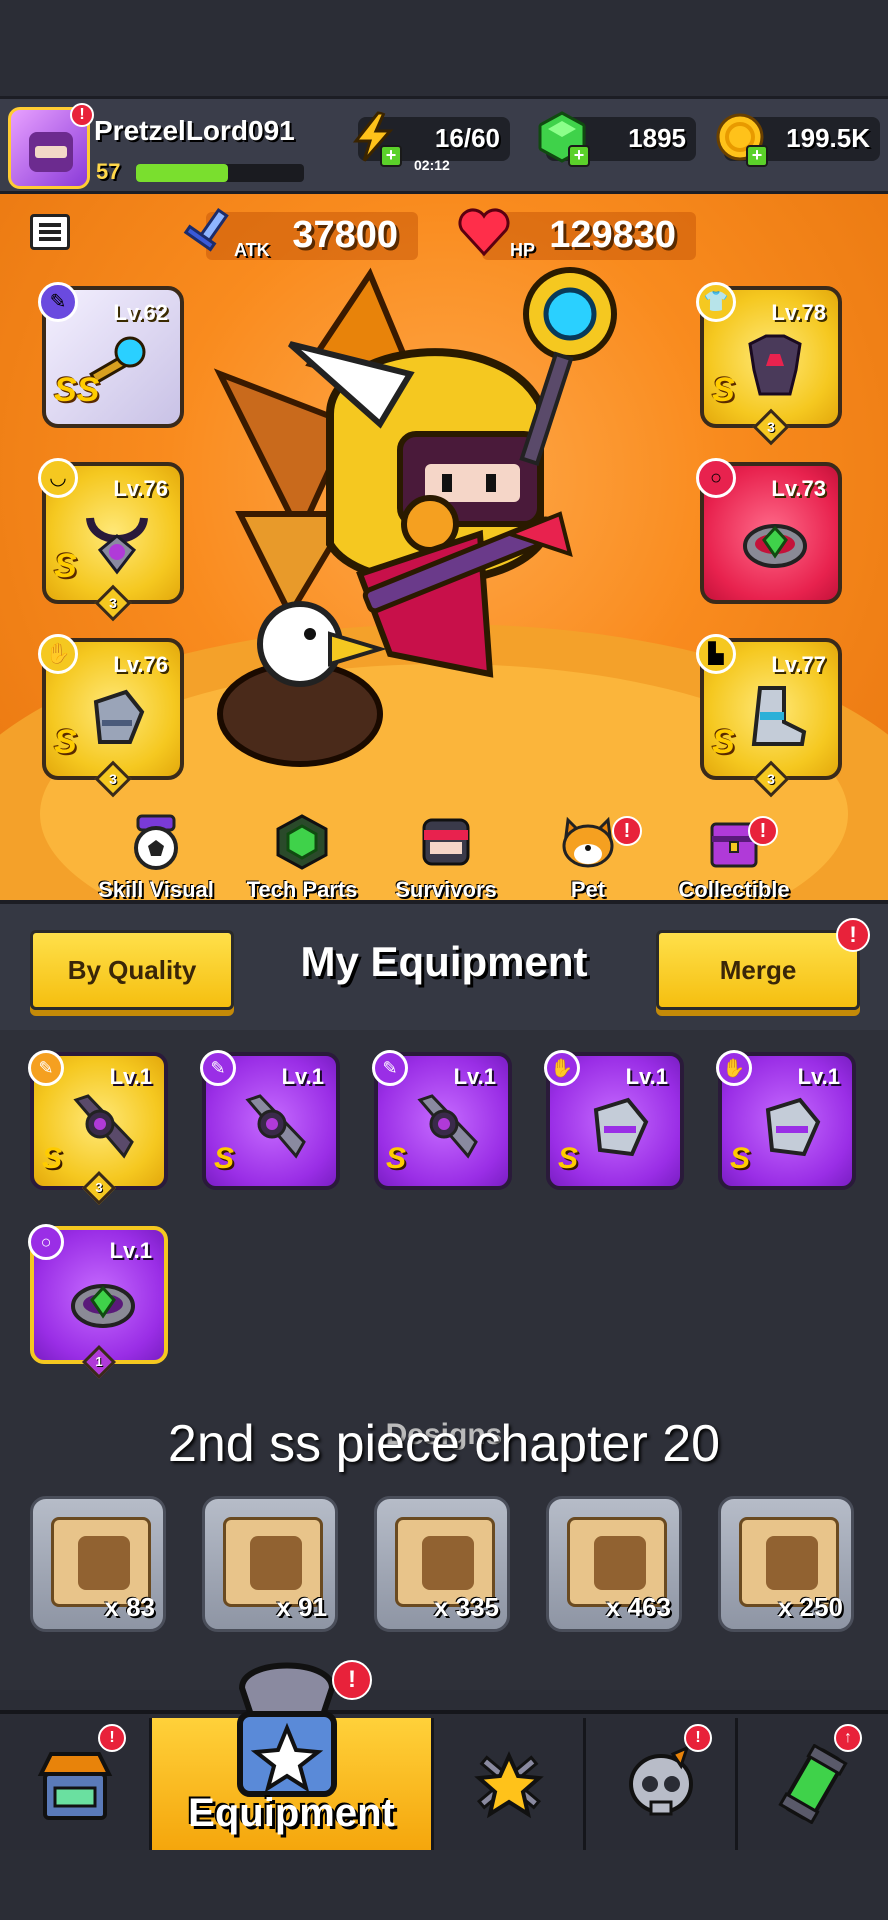 Image resolution: width=888 pixels, height=1920 pixels. What do you see at coordinates (446, 888) in the screenshot?
I see `nav-survivors-label: Survivors` at bounding box center [446, 888].